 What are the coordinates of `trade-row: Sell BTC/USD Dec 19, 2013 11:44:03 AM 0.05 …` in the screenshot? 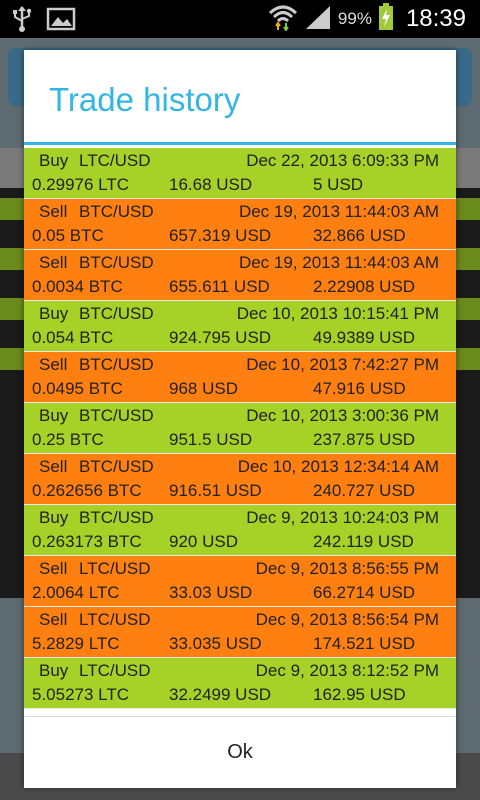 It's located at (240, 224).